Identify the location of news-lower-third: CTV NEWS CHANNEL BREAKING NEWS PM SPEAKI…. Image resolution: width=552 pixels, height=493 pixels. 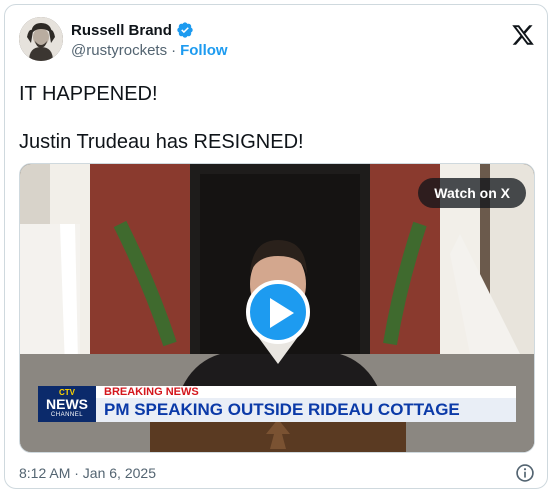
(277, 404).